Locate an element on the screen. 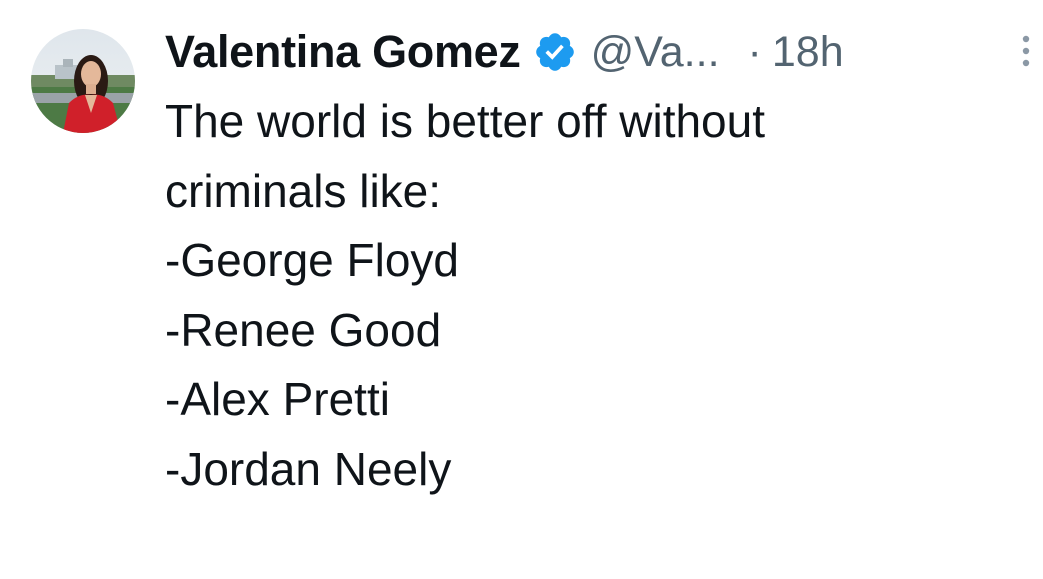 The width and height of the screenshot is (1043, 579). tweet-header: Valentina Gomez @Va... · 18h is located at coordinates (504, 52).